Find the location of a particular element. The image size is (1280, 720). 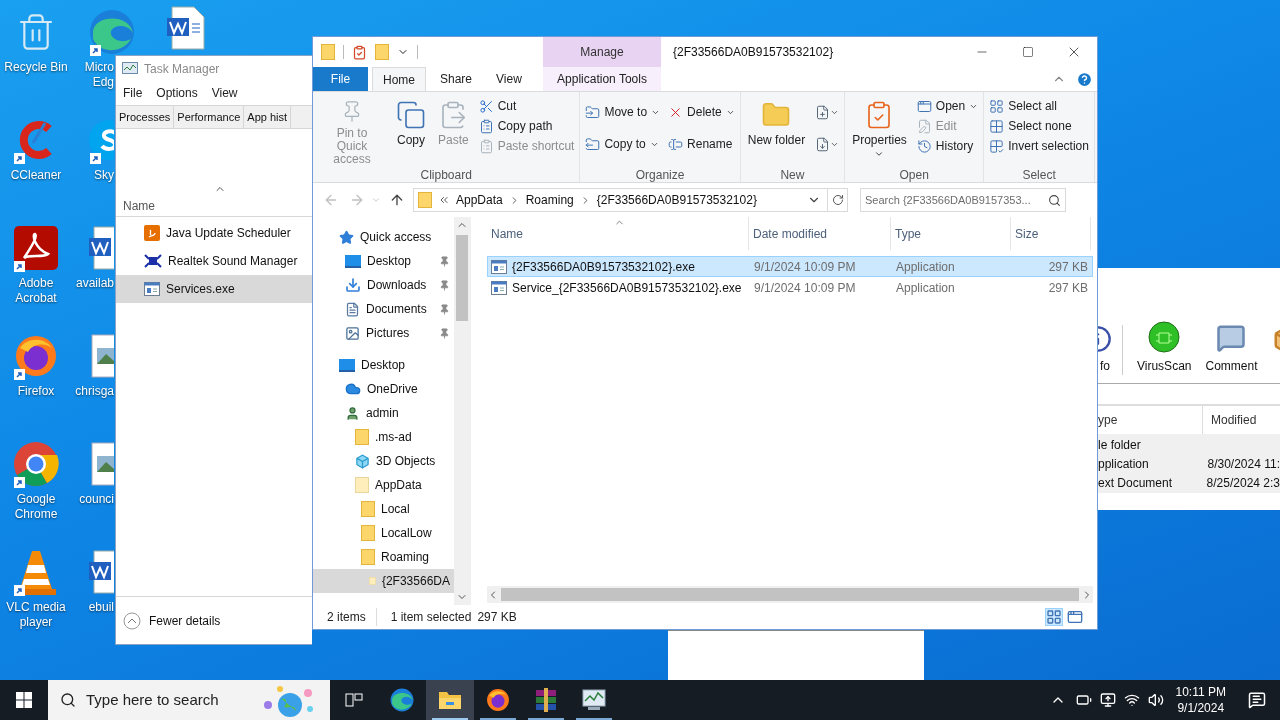

process-row: Java Update Scheduler is located at coordinates (214, 233).